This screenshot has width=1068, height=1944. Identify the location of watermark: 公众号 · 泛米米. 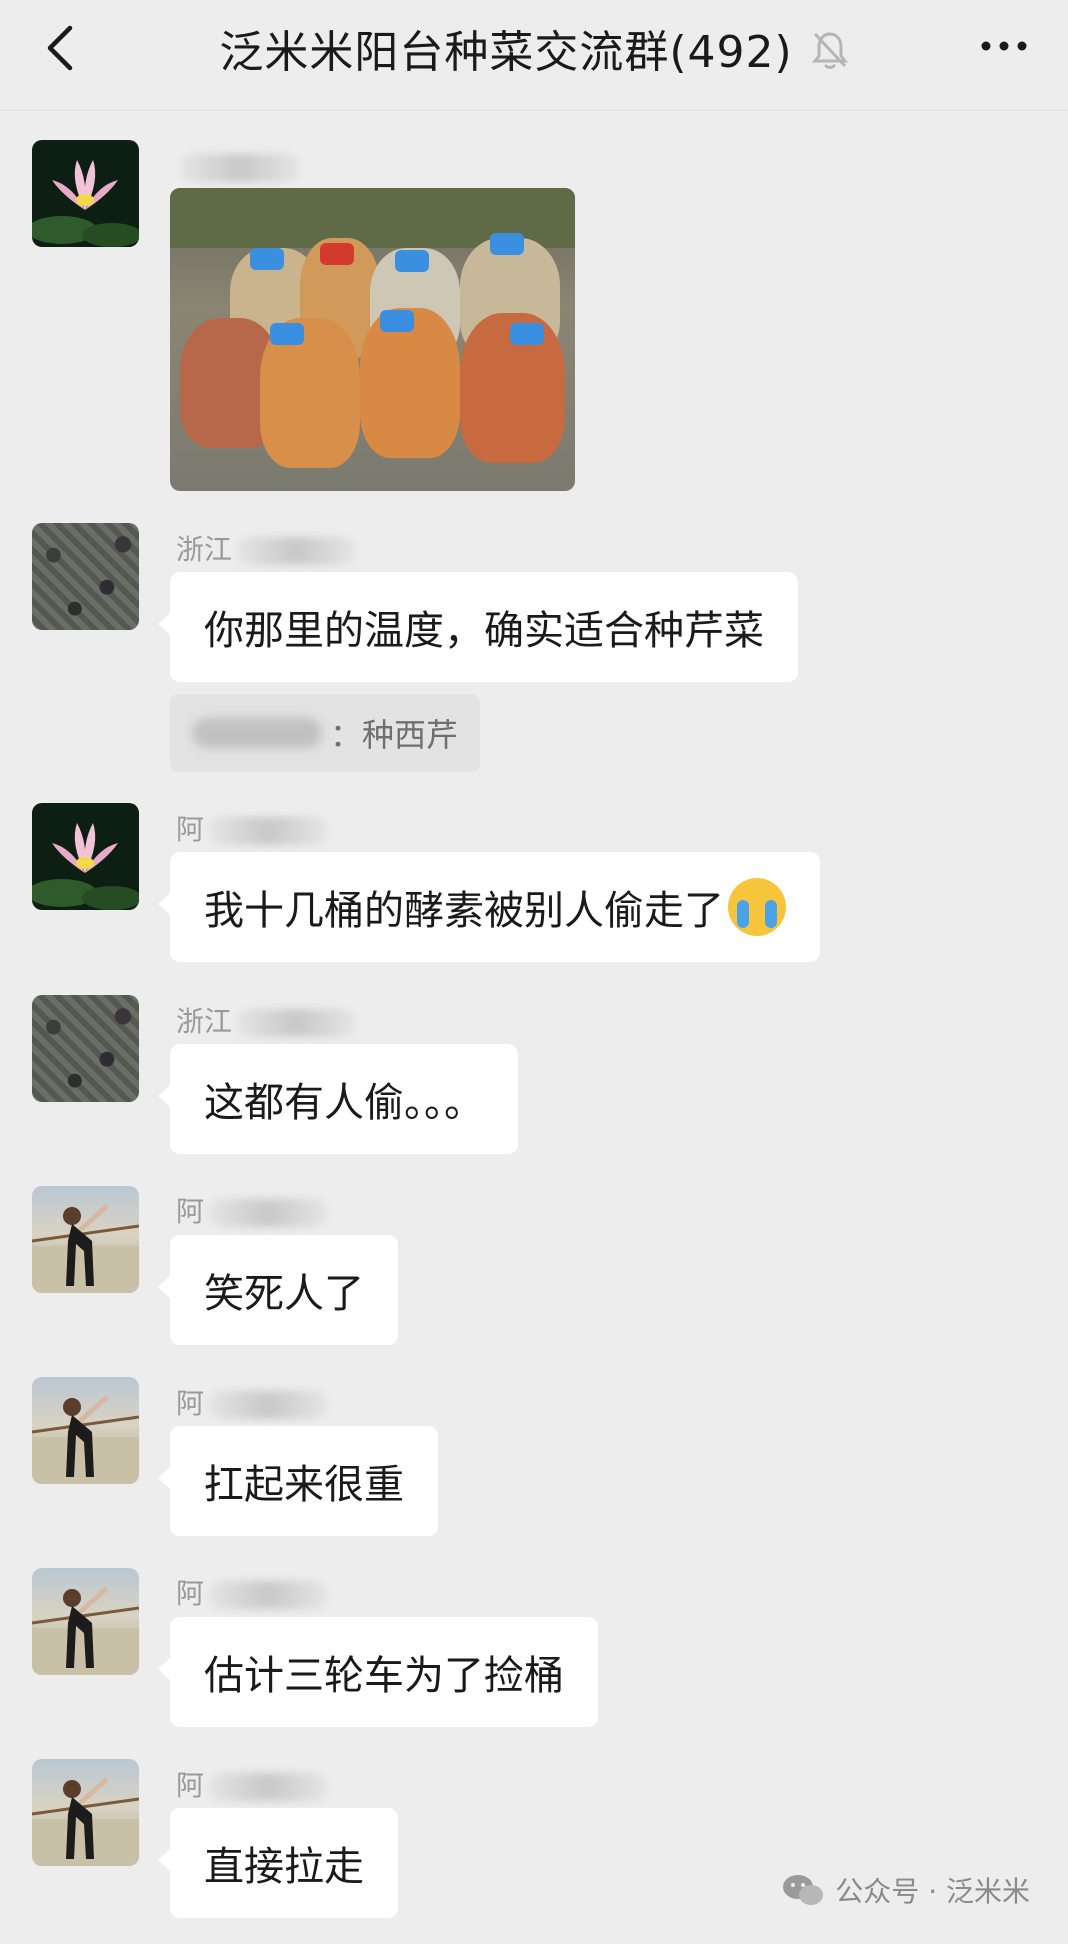
(905, 1890).